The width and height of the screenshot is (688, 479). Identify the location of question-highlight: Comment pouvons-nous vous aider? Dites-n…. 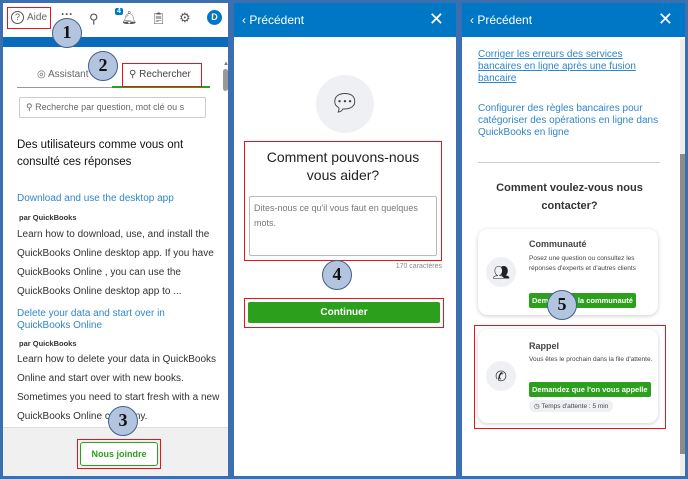
(343, 201).